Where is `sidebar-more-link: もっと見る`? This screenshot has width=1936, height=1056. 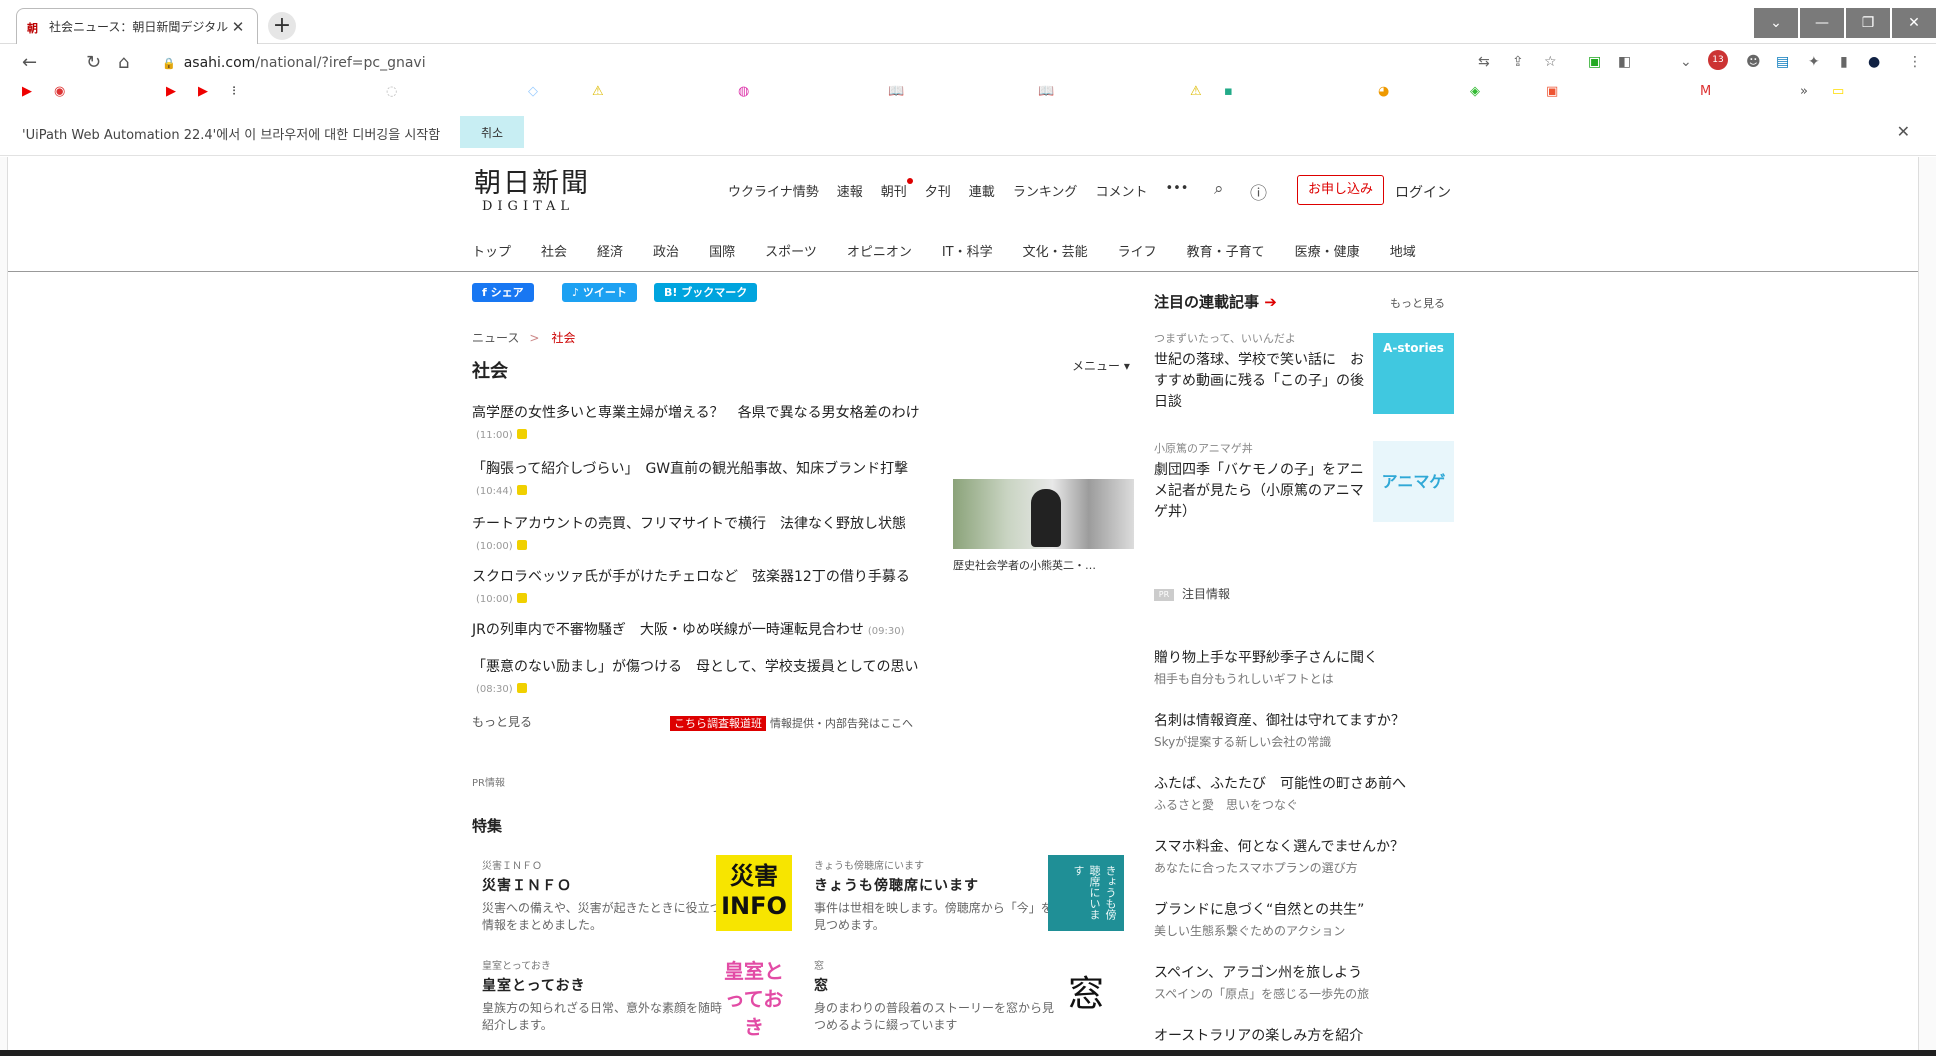 sidebar-more-link: もっと見る is located at coordinates (1417, 303).